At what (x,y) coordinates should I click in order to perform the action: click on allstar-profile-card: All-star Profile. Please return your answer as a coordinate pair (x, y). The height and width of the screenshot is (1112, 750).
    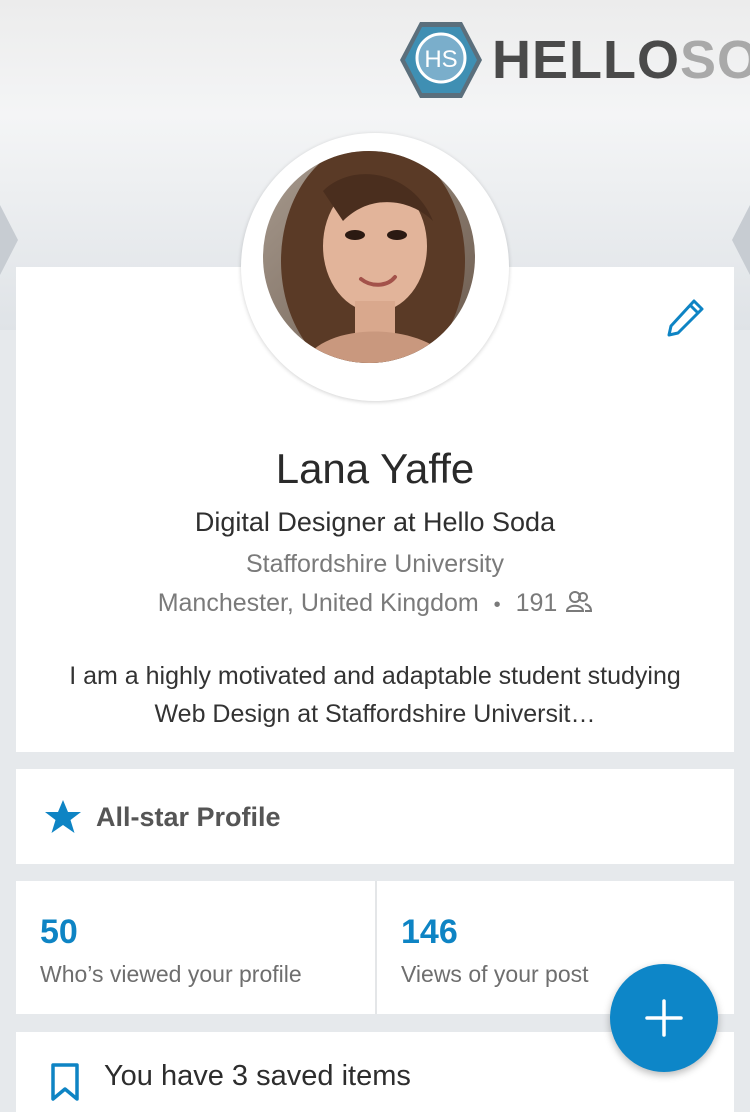
    Looking at the image, I should click on (375, 816).